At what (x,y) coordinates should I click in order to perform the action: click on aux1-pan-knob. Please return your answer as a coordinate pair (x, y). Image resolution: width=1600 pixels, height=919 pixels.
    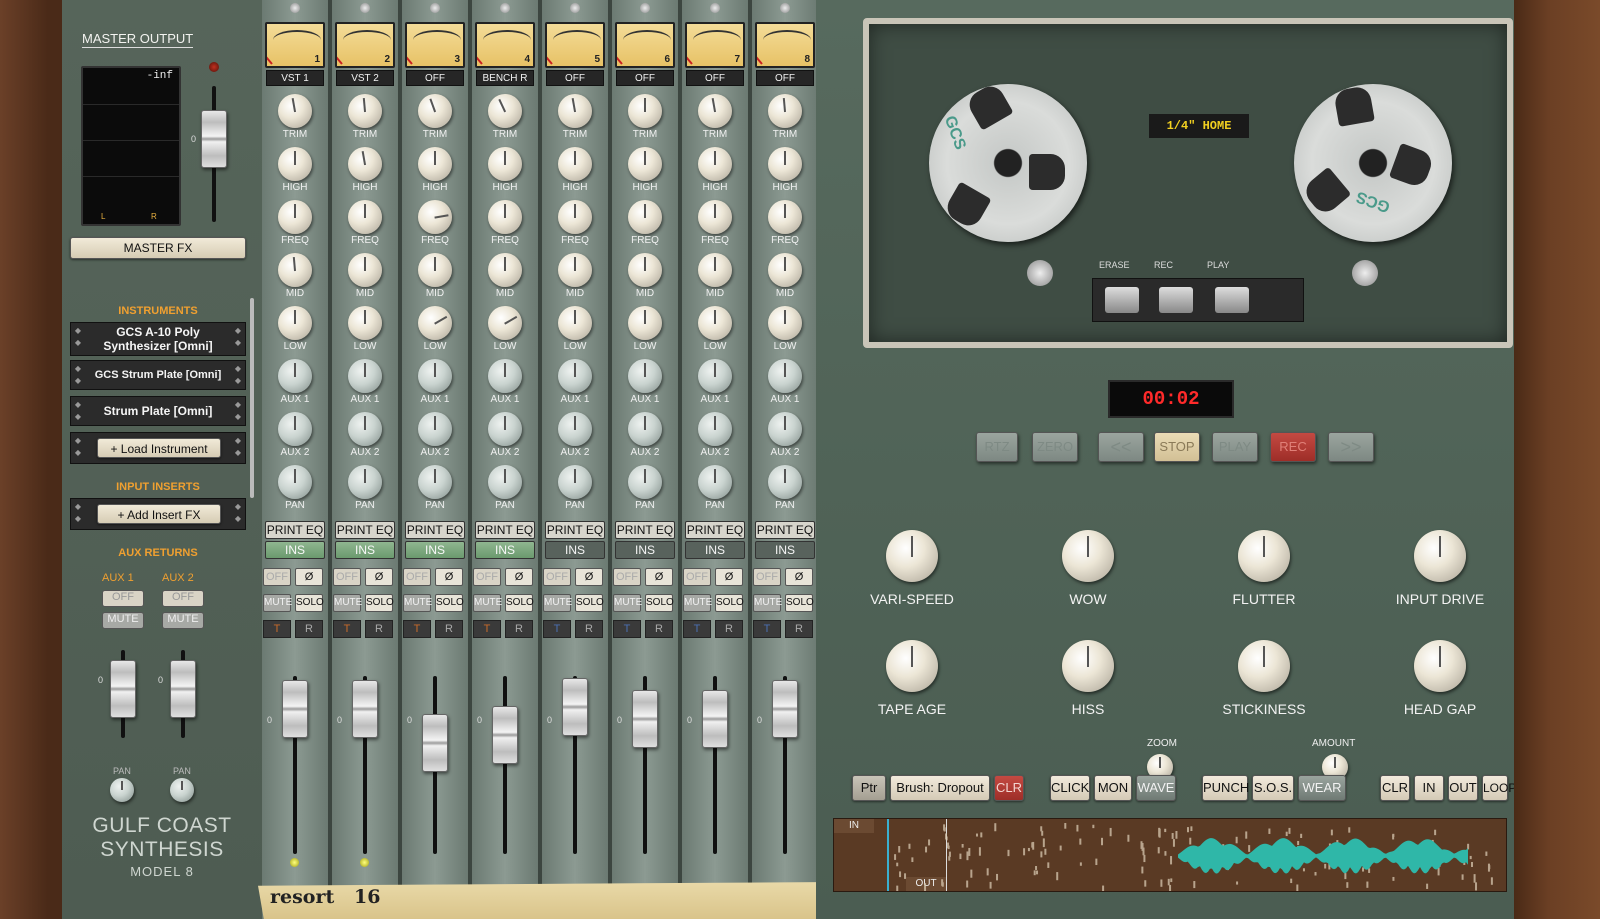
    Looking at the image, I should click on (122, 790).